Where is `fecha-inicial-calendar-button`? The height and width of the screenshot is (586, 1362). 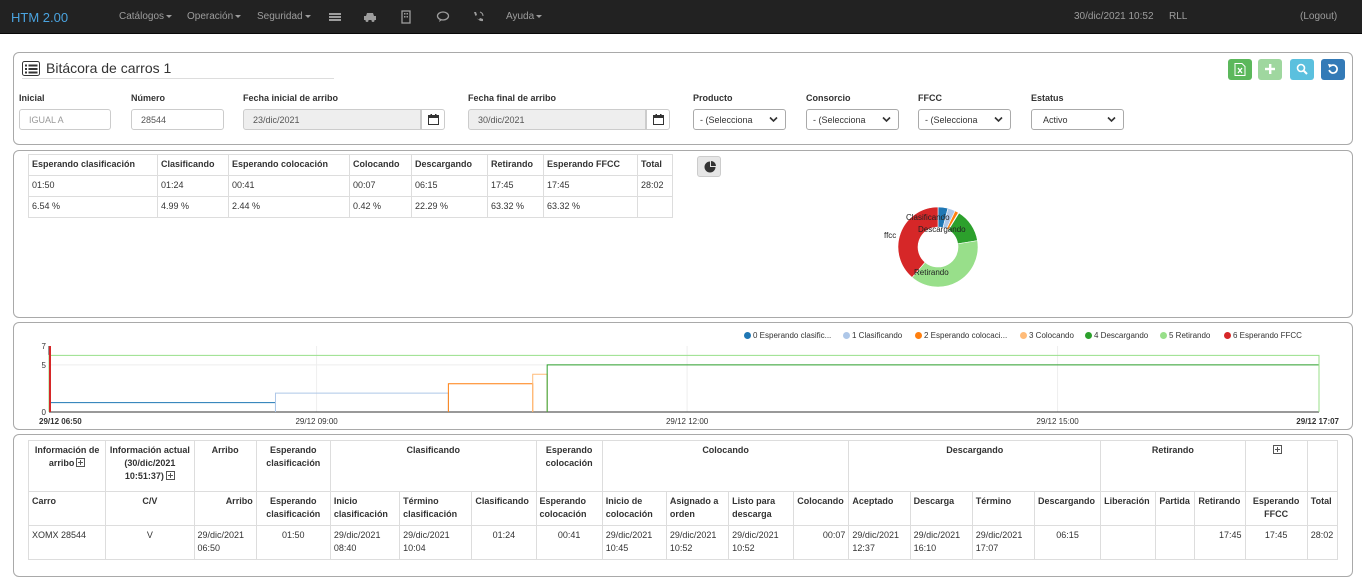 fecha-inicial-calendar-button is located at coordinates (433, 119).